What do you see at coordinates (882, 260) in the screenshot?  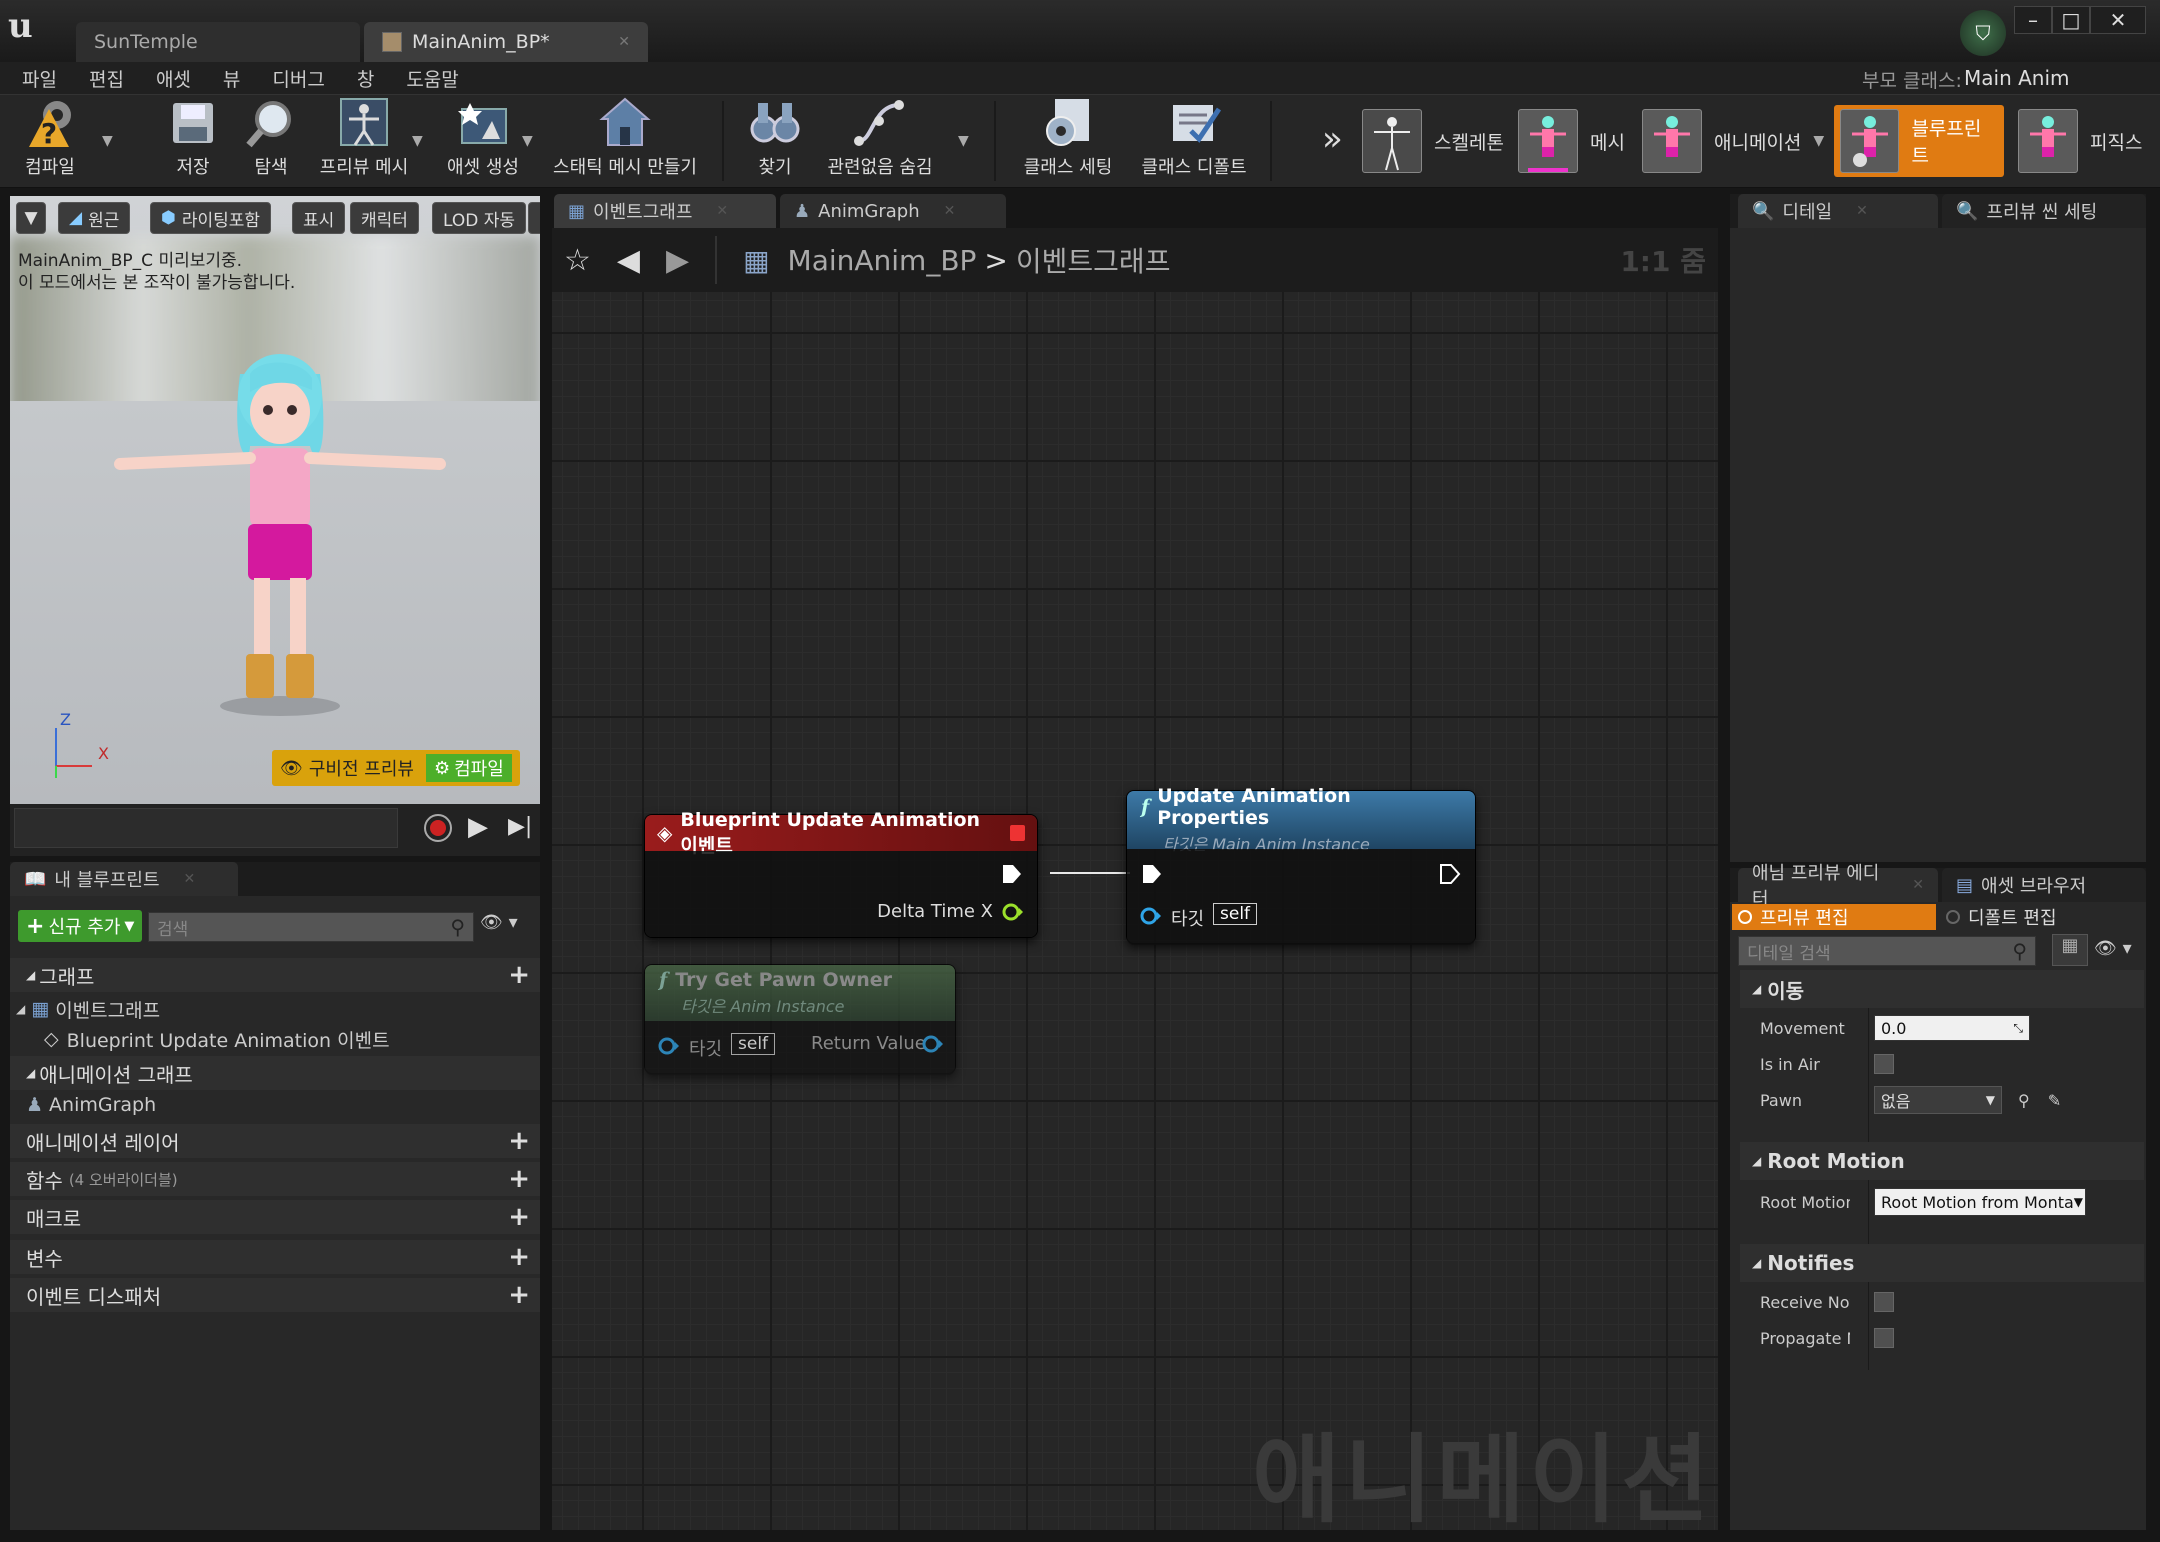 I see `breadcrumb-root: MainAnim_BP` at bounding box center [882, 260].